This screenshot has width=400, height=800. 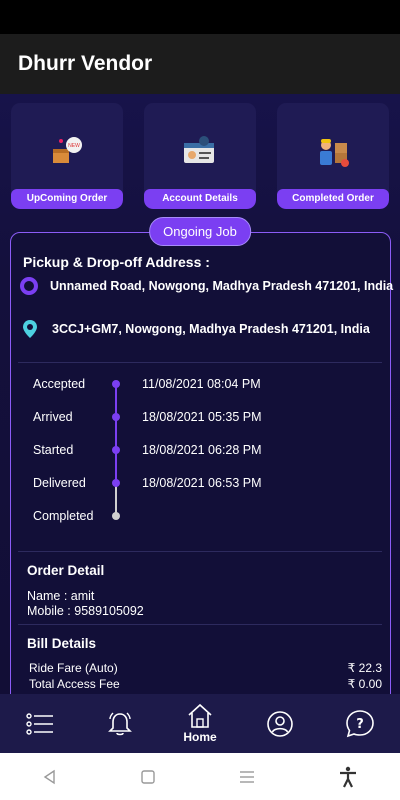 I want to click on access-fee-value: ₹ 0.00, so click(x=364, y=684).